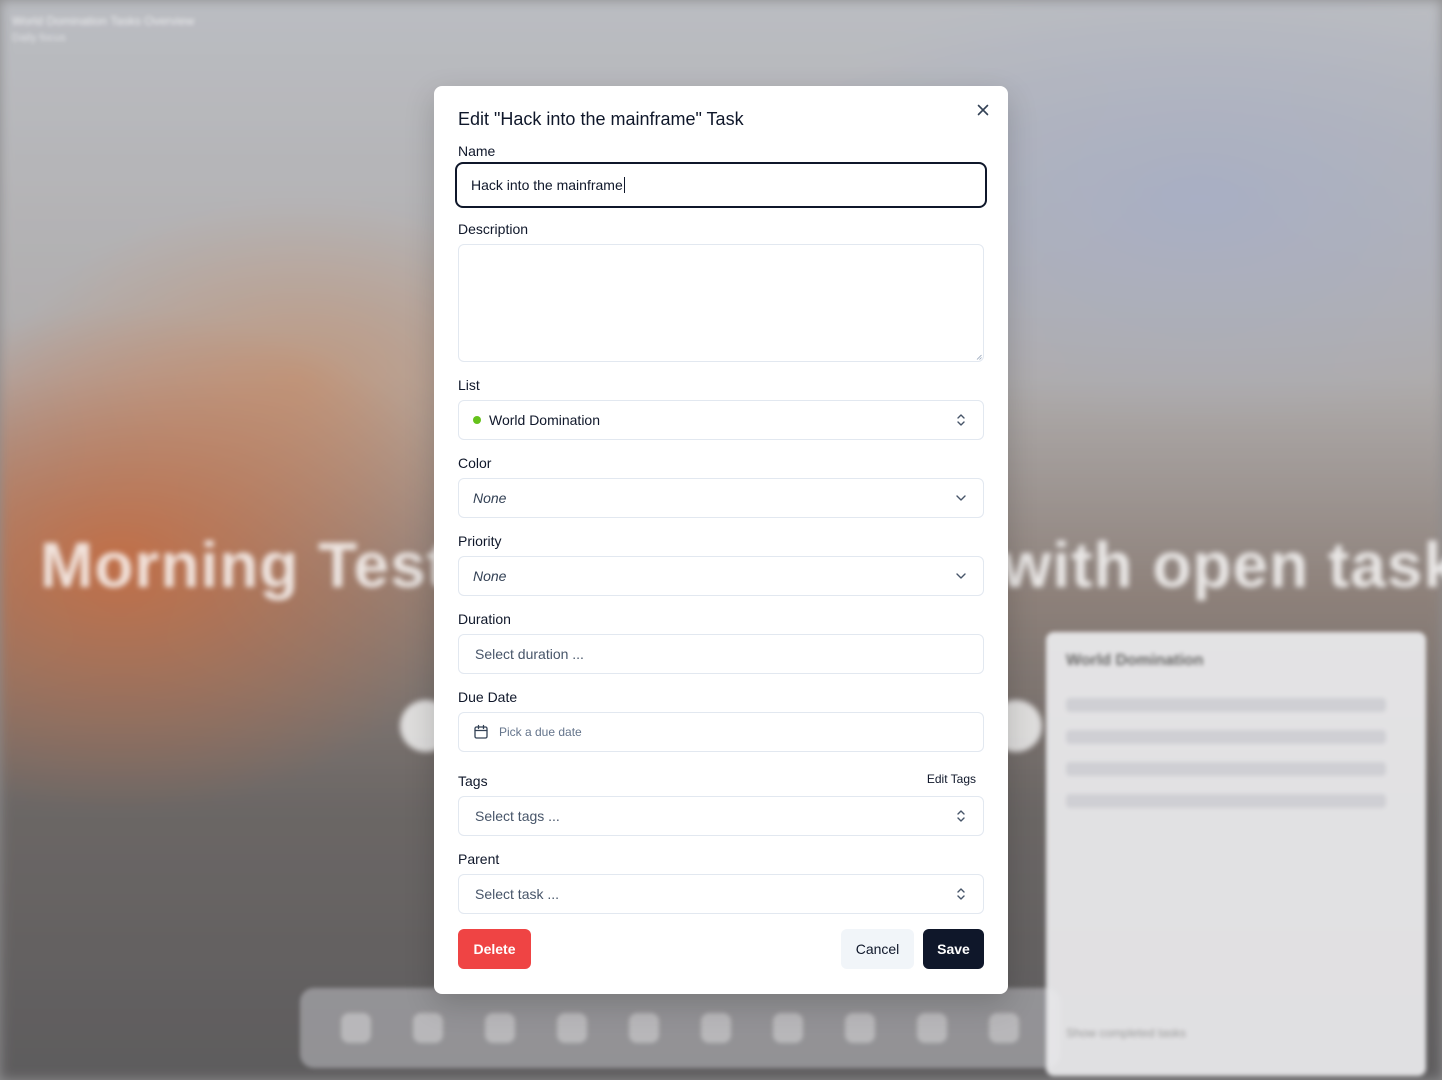 The image size is (1442, 1080). I want to click on priority-select: None, so click(721, 576).